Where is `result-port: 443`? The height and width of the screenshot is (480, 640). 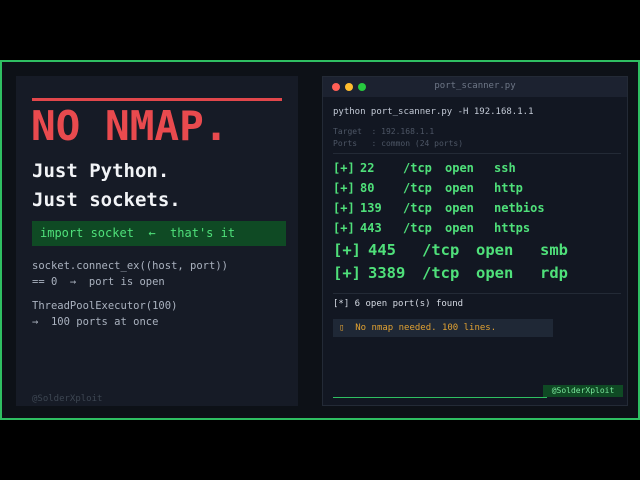 result-port: 443 is located at coordinates (371, 228).